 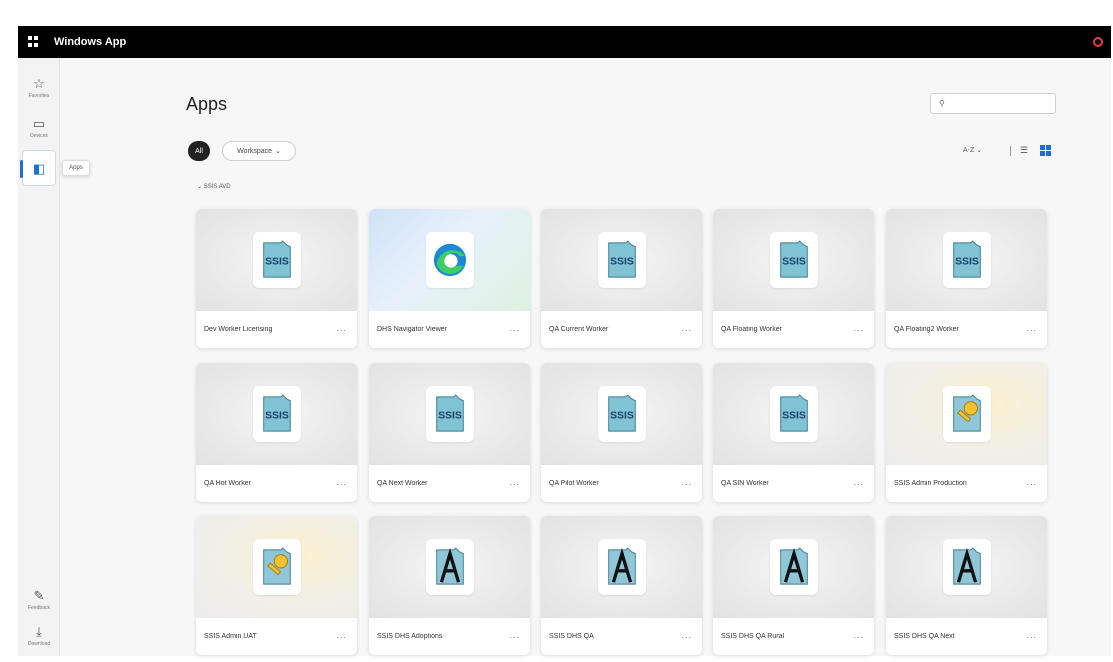 I want to click on sidebar-item-feedback: ✎ Feedback, so click(x=39, y=600).